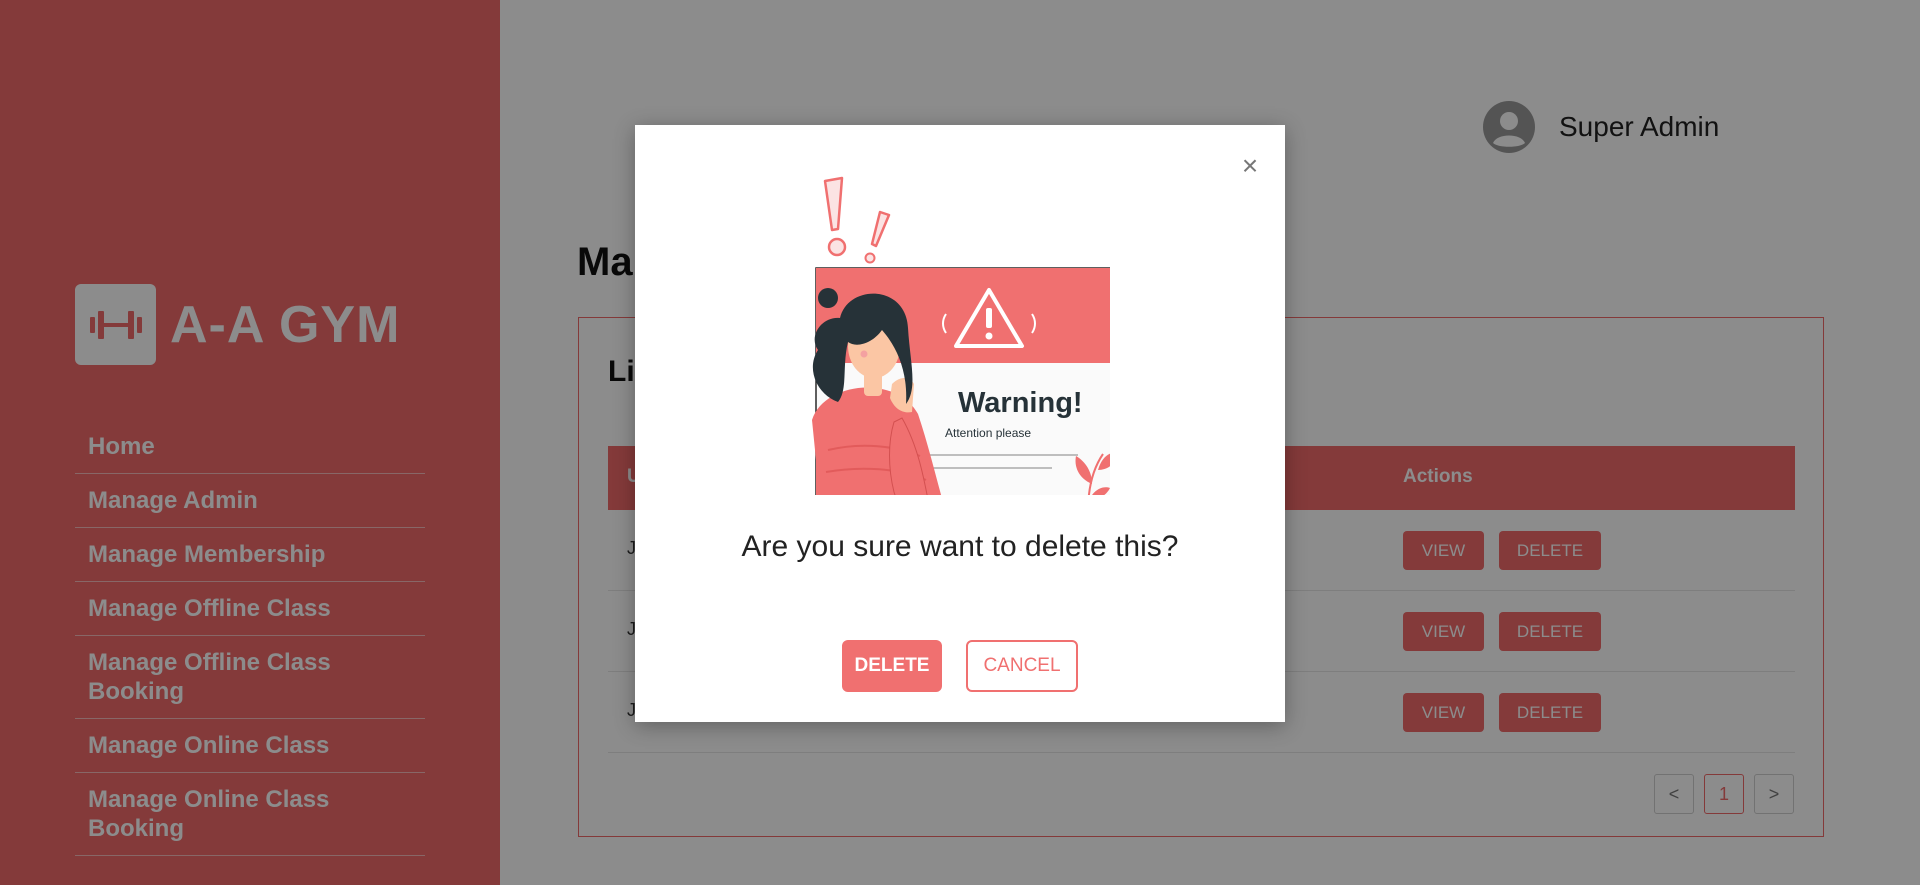 The width and height of the screenshot is (1920, 885). Describe the element at coordinates (1020, 403) in the screenshot. I see `warning-title: Warning!` at that location.